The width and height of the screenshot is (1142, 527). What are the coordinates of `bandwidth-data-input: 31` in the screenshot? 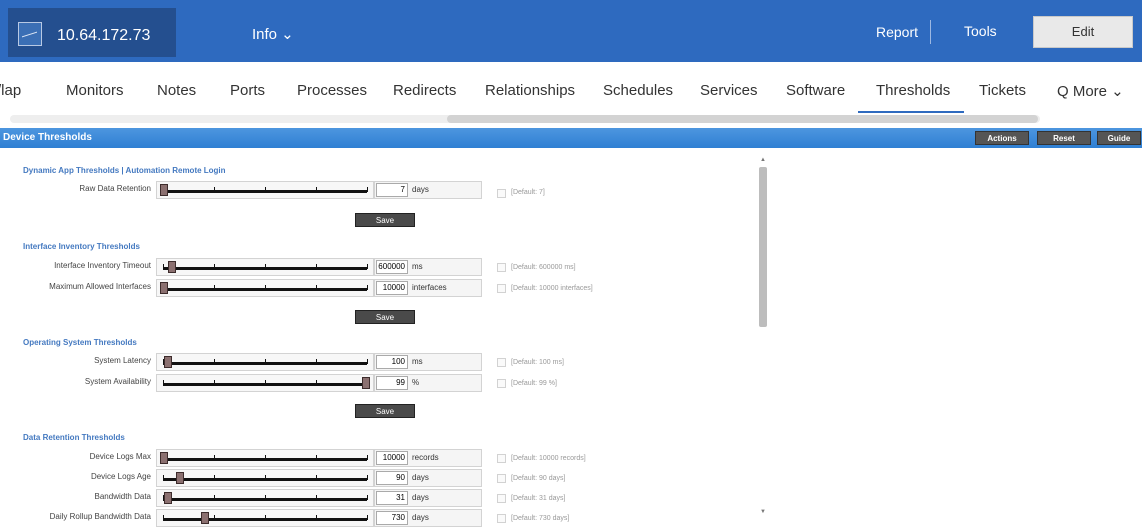 It's located at (392, 498).